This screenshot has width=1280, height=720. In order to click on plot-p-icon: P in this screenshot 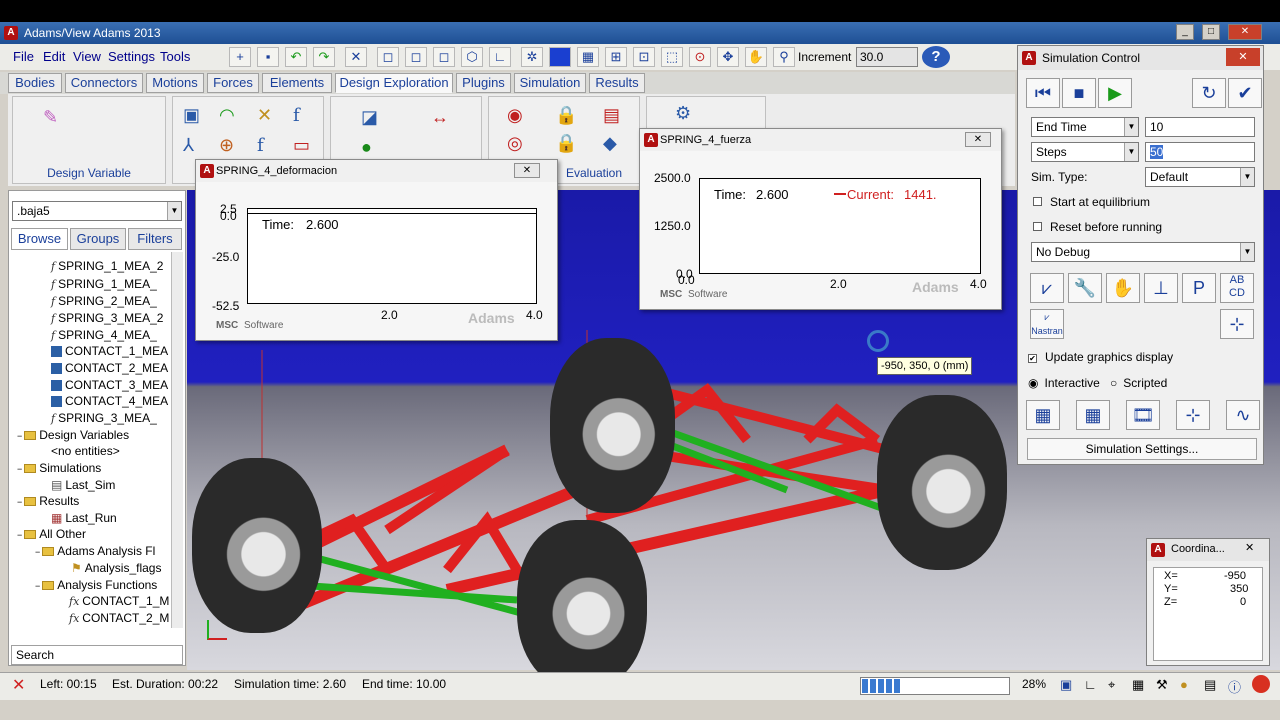, I will do `click(1199, 288)`.